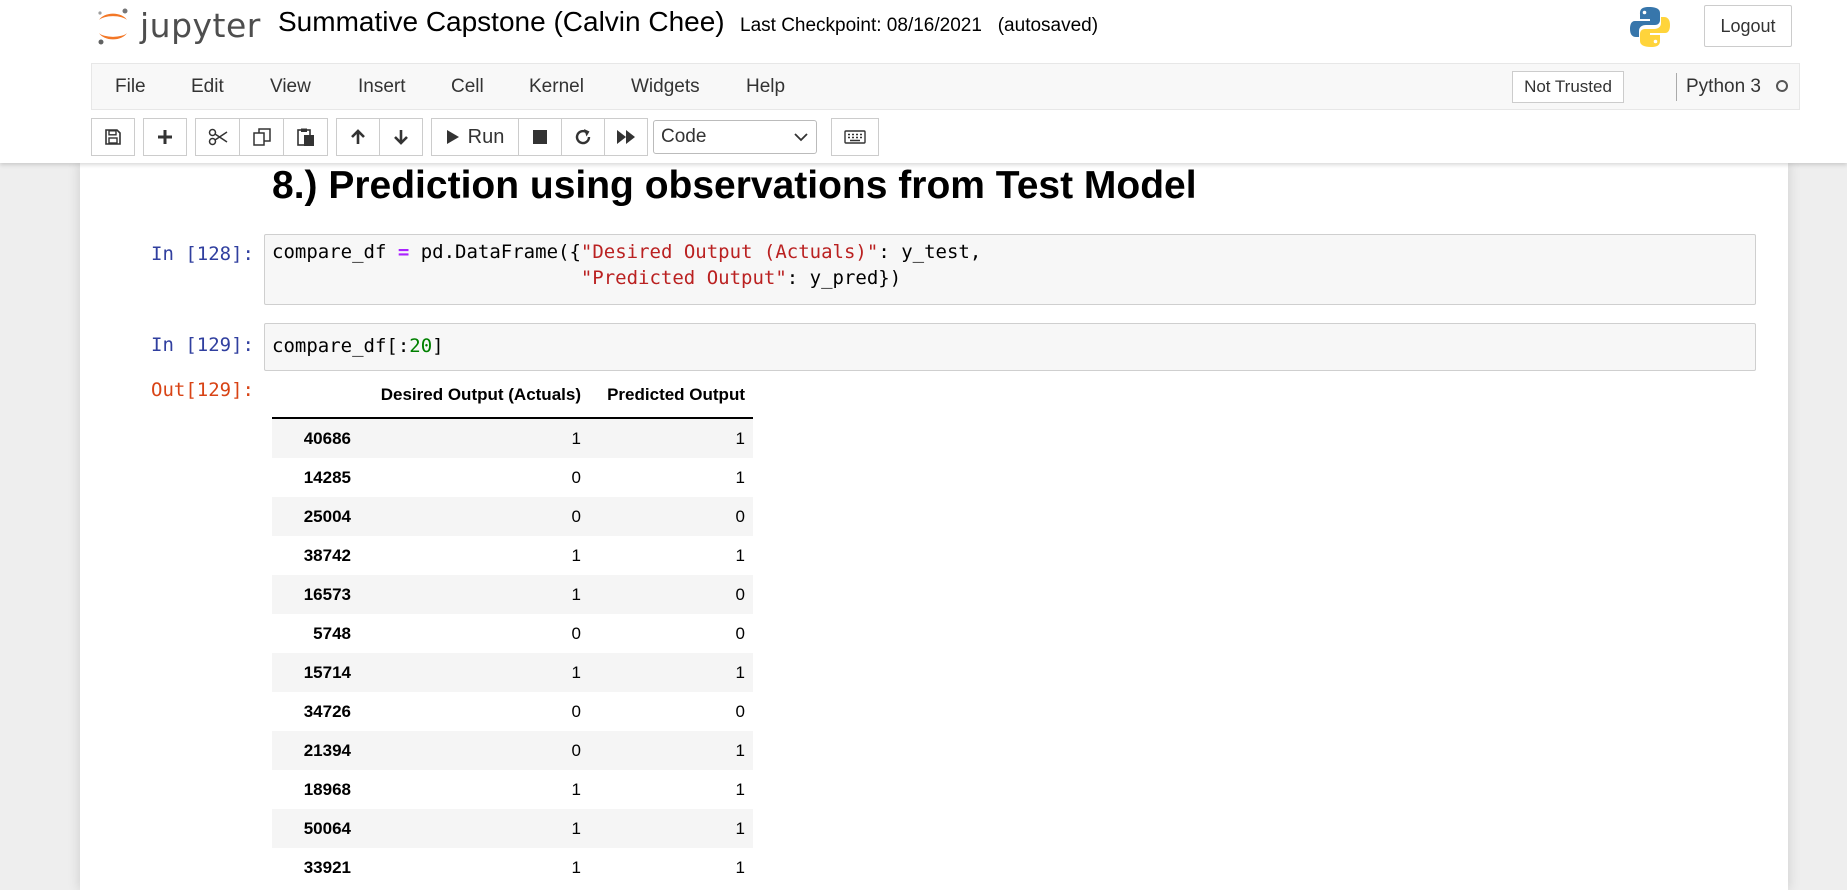  What do you see at coordinates (130, 86) in the screenshot?
I see `menu-file: File` at bounding box center [130, 86].